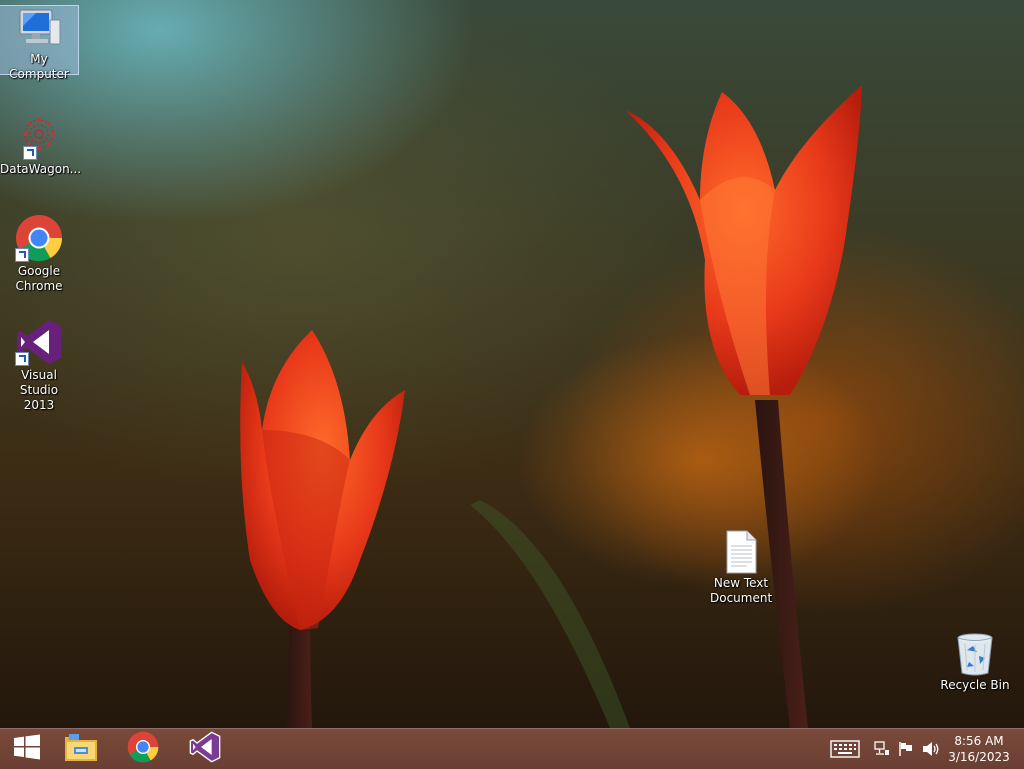  What do you see at coordinates (741, 552) in the screenshot?
I see `text-document-icon` at bounding box center [741, 552].